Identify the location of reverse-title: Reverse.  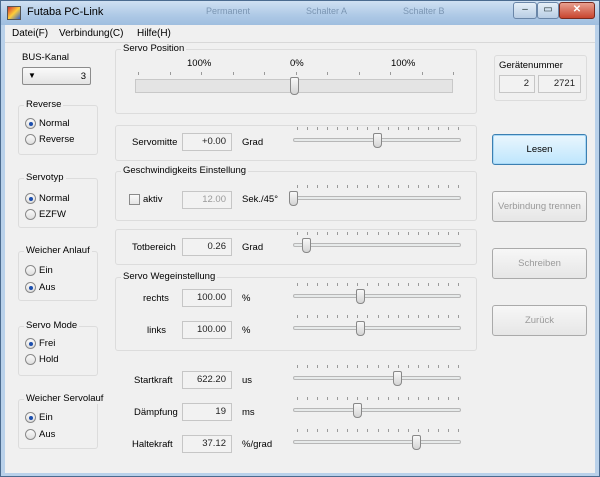
(44, 104).